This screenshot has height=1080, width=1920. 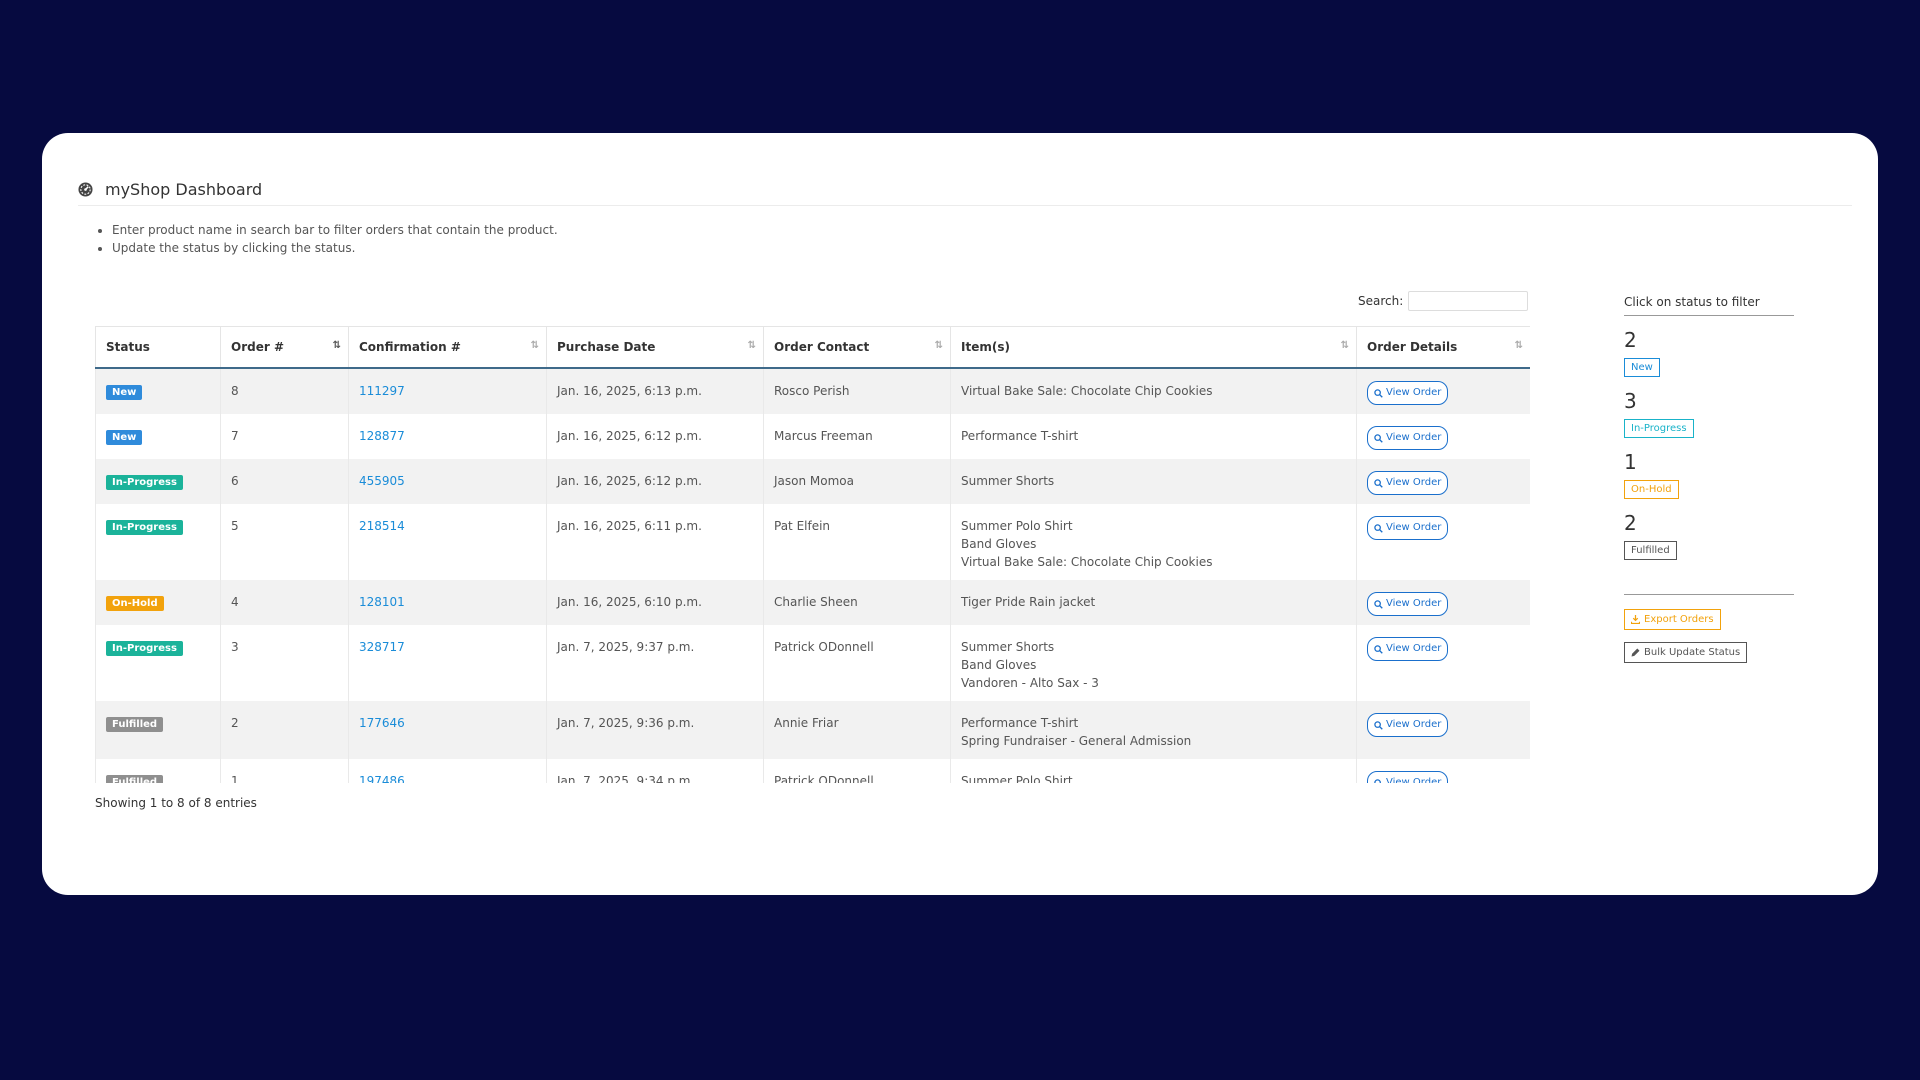 What do you see at coordinates (1443, 347) in the screenshot?
I see `column-header-order-details: Order Details ⇅` at bounding box center [1443, 347].